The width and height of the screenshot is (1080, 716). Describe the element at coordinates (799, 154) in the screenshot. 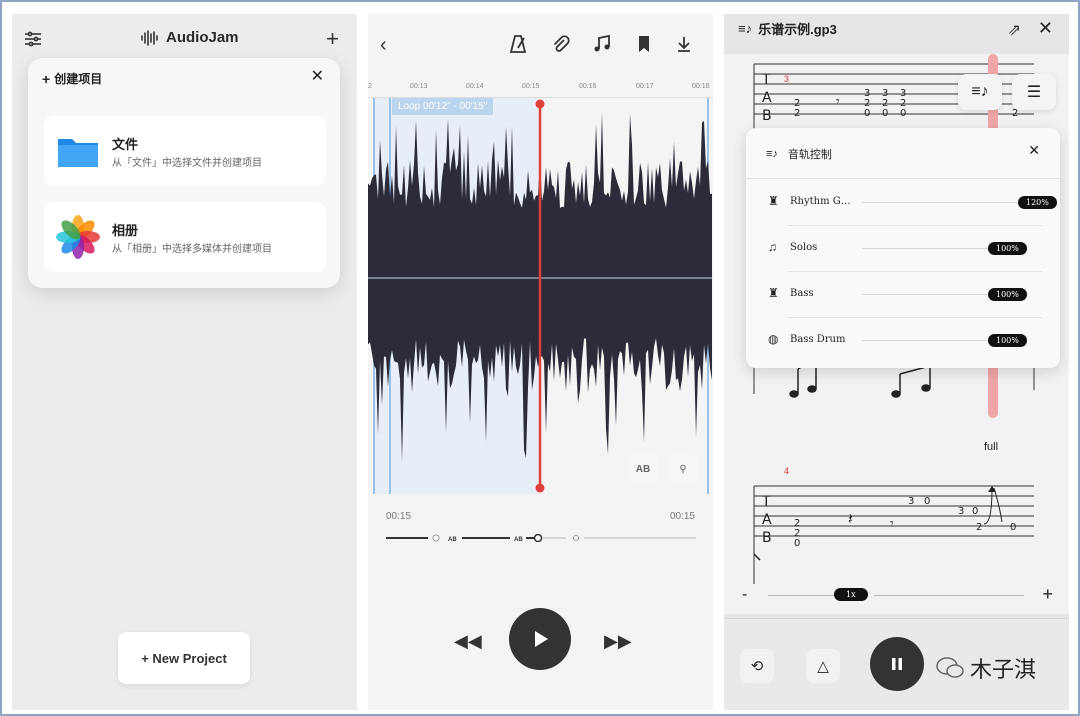

I see `popup-header: ≡♪ 音轨控制` at that location.